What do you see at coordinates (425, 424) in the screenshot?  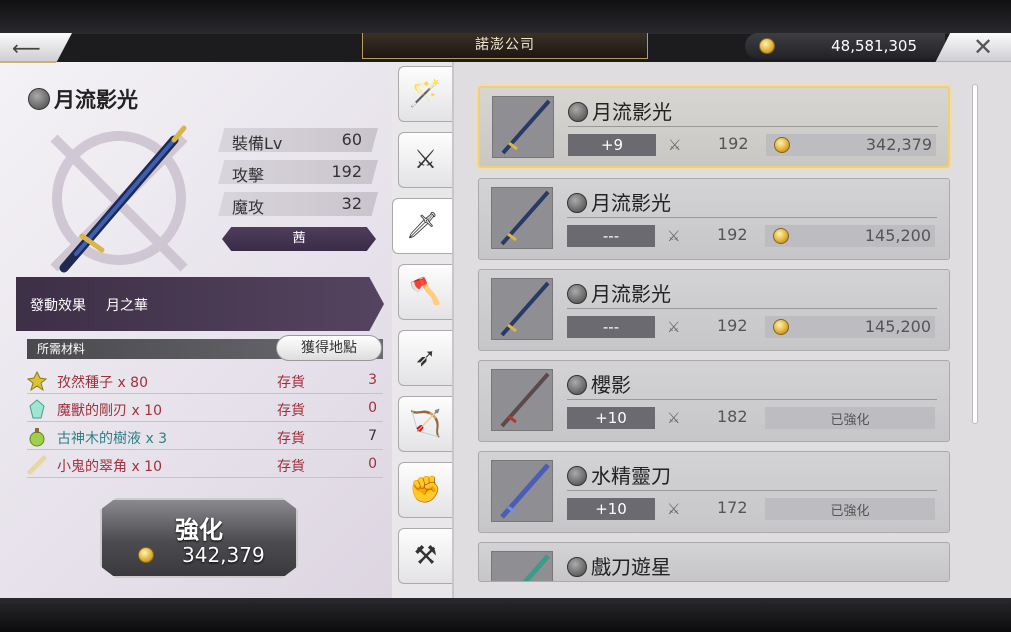 I see `tab-bow-icon: 🏹` at bounding box center [425, 424].